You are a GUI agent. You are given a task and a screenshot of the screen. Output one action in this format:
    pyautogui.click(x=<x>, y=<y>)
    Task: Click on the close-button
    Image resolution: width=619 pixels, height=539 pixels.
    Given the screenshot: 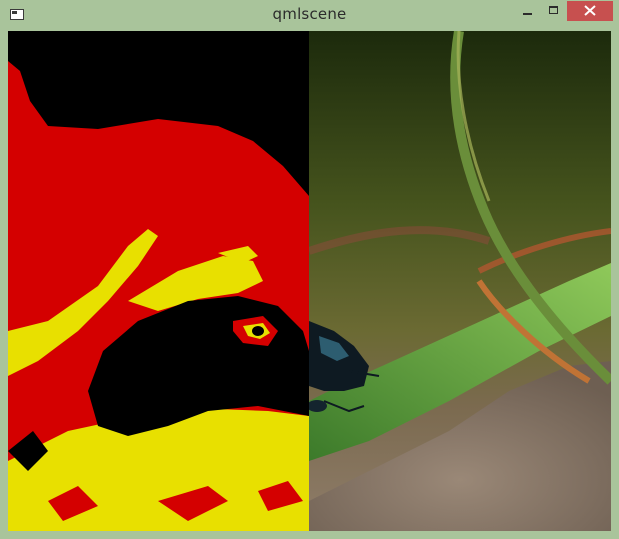 What is the action you would take?
    pyautogui.click(x=590, y=11)
    